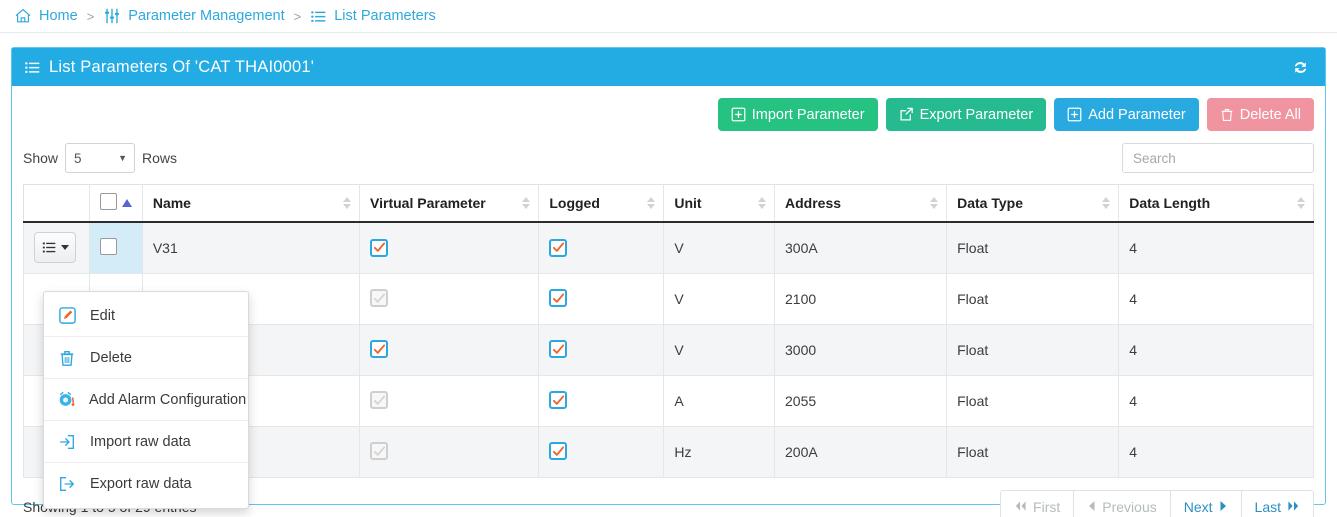 This screenshot has width=1337, height=517. Describe the element at coordinates (108, 201) in the screenshot. I see `select-all-checkbox` at that location.